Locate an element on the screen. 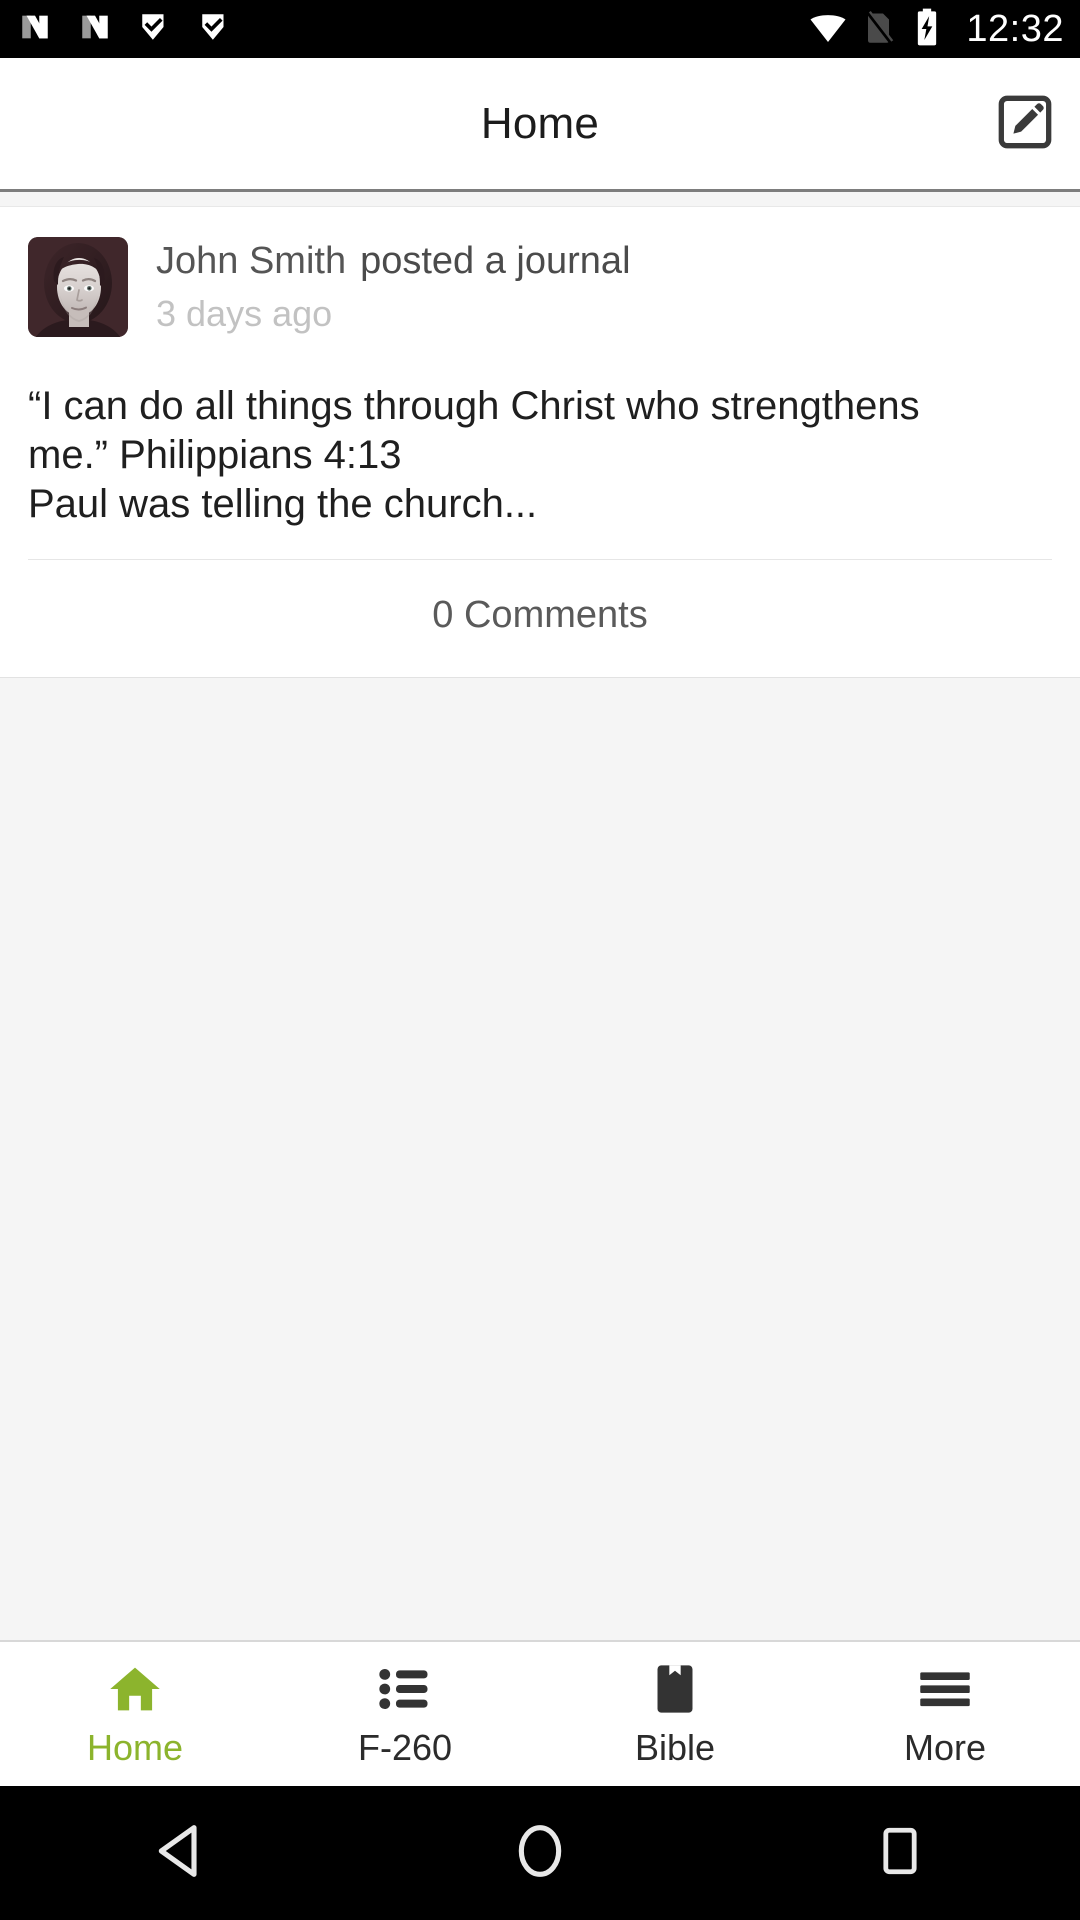  android-navigation-bar is located at coordinates (540, 1853).